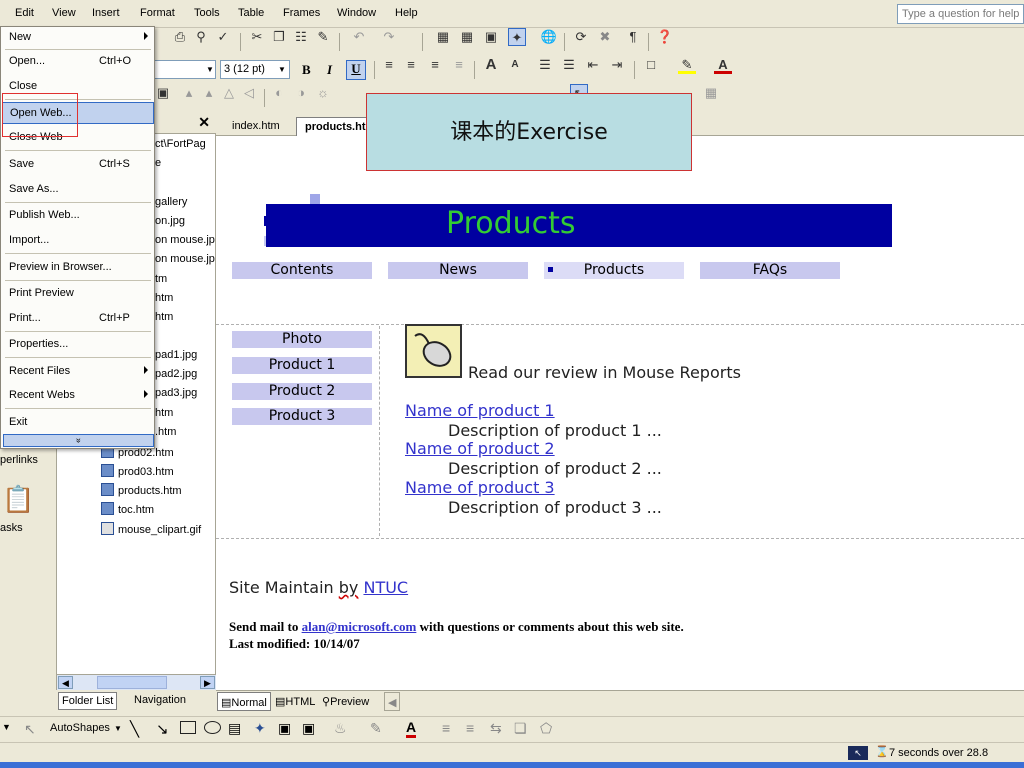 This screenshot has height=768, width=1024. I want to click on resample-icon: ▦, so click(711, 93).